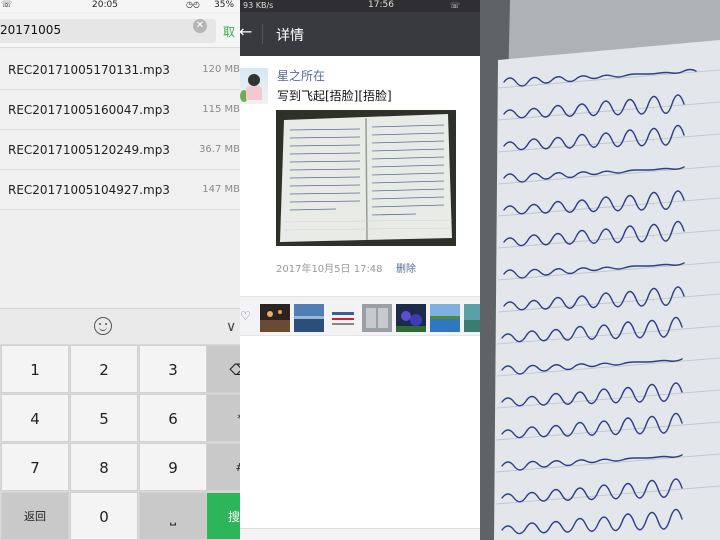 The height and width of the screenshot is (540, 720). Describe the element at coordinates (229, 31) in the screenshot. I see `cancel-button: 取` at that location.